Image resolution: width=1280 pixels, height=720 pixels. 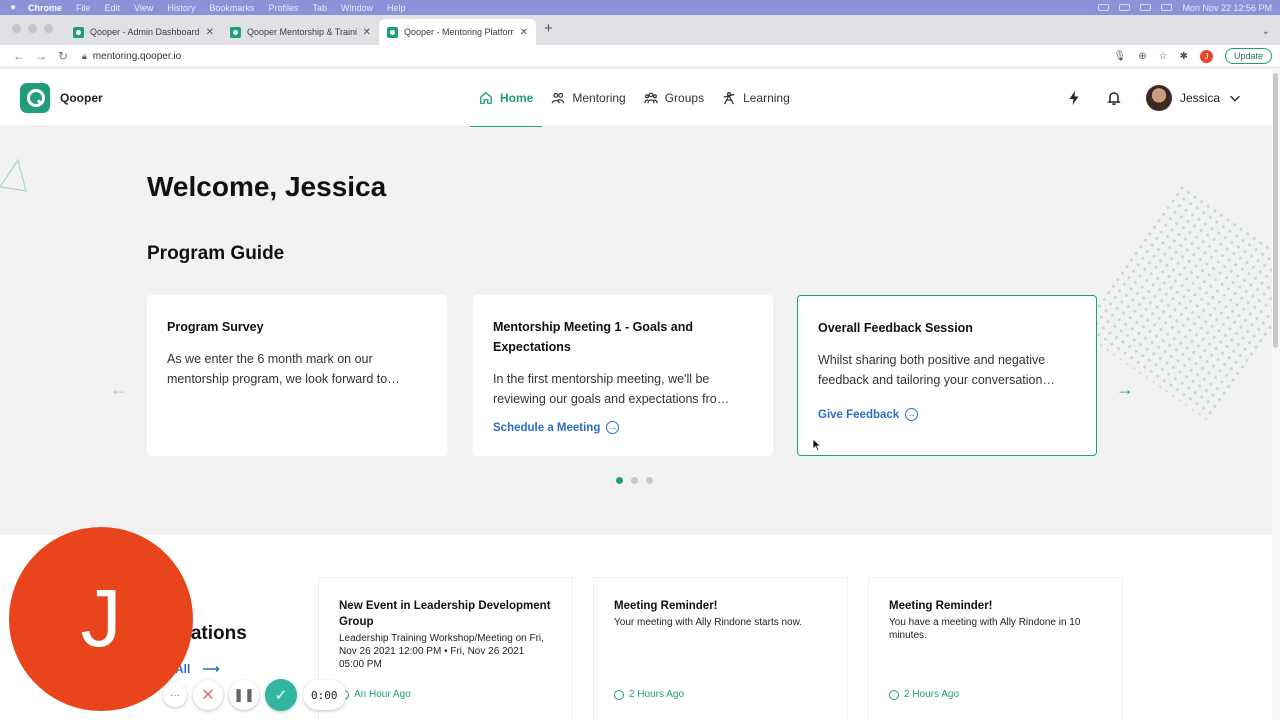 What do you see at coordinates (113, 8) in the screenshot?
I see `menu-edit: Edit` at bounding box center [113, 8].